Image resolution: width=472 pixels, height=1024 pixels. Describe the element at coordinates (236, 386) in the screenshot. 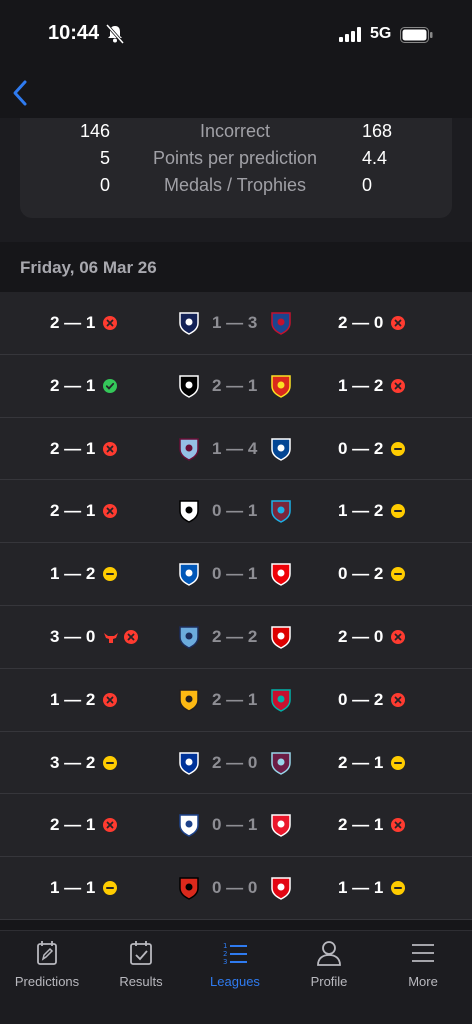

I see `match-row: 2 — 1 2 — 1 1 — 2` at that location.